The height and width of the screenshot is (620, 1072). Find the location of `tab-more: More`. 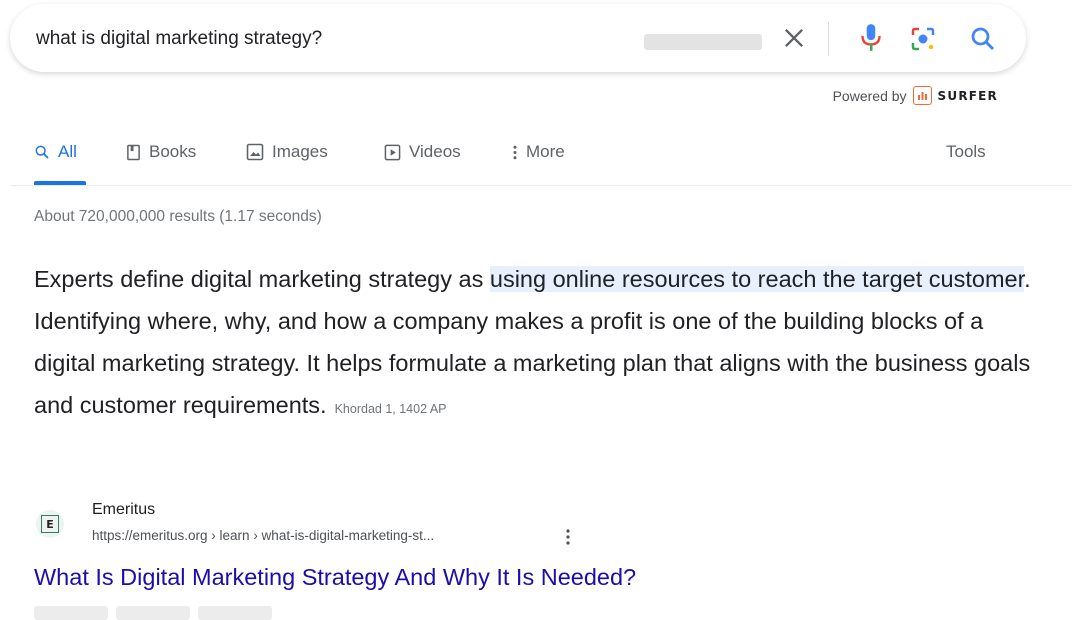

tab-more: More is located at coordinates (538, 152).